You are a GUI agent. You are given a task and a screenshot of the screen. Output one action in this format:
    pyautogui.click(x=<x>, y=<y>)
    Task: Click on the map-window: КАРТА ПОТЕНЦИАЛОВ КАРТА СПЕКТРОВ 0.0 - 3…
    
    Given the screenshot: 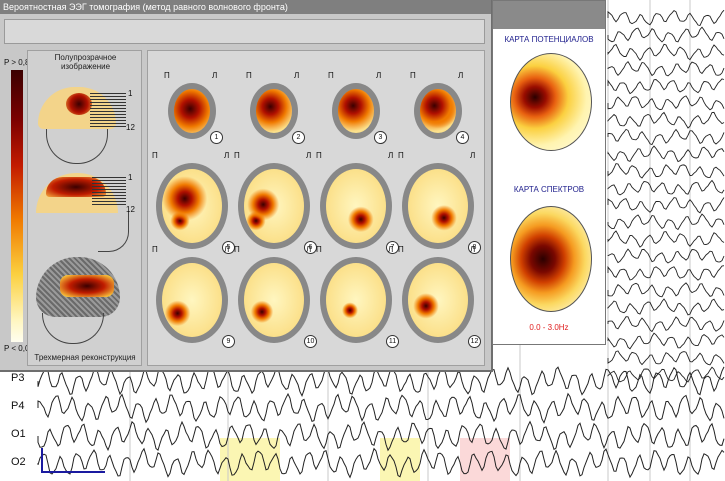 What is the action you would take?
    pyautogui.click(x=549, y=172)
    